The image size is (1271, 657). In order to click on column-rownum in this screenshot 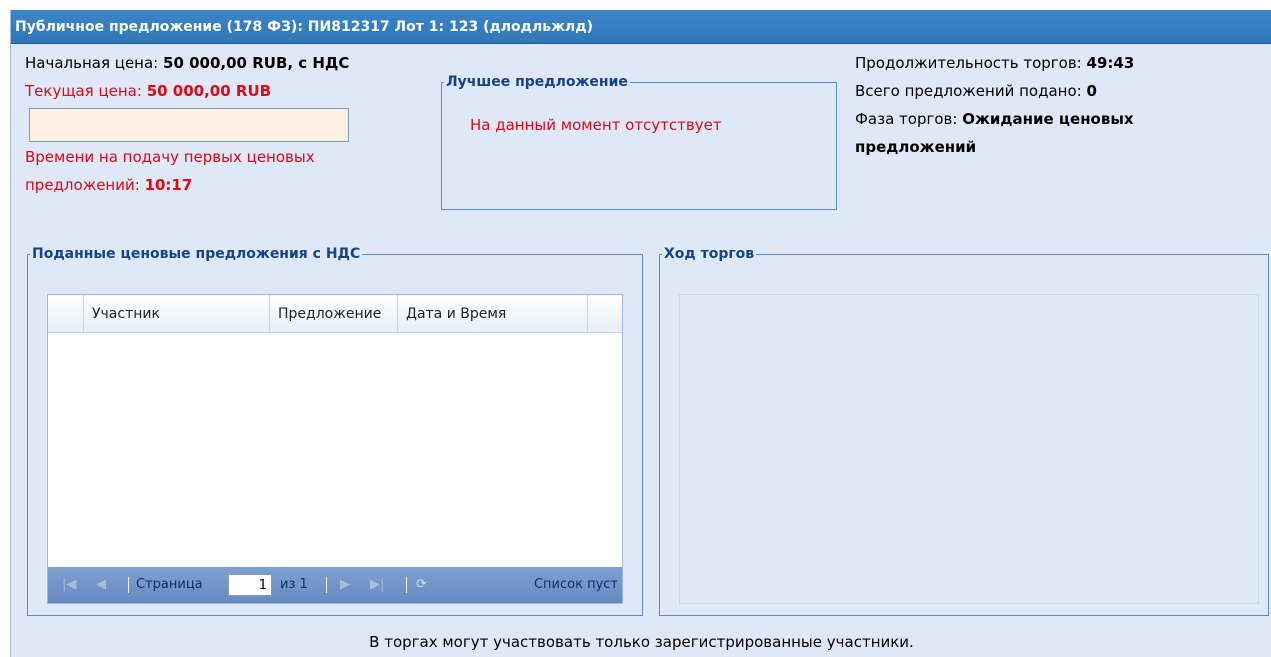, I will do `click(66, 314)`.